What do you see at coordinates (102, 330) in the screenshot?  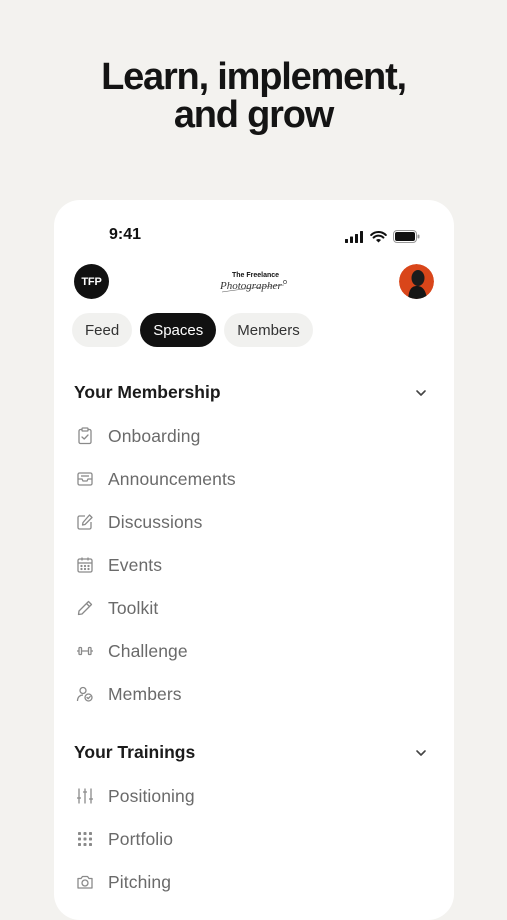 I see `tab-feed: Feed` at bounding box center [102, 330].